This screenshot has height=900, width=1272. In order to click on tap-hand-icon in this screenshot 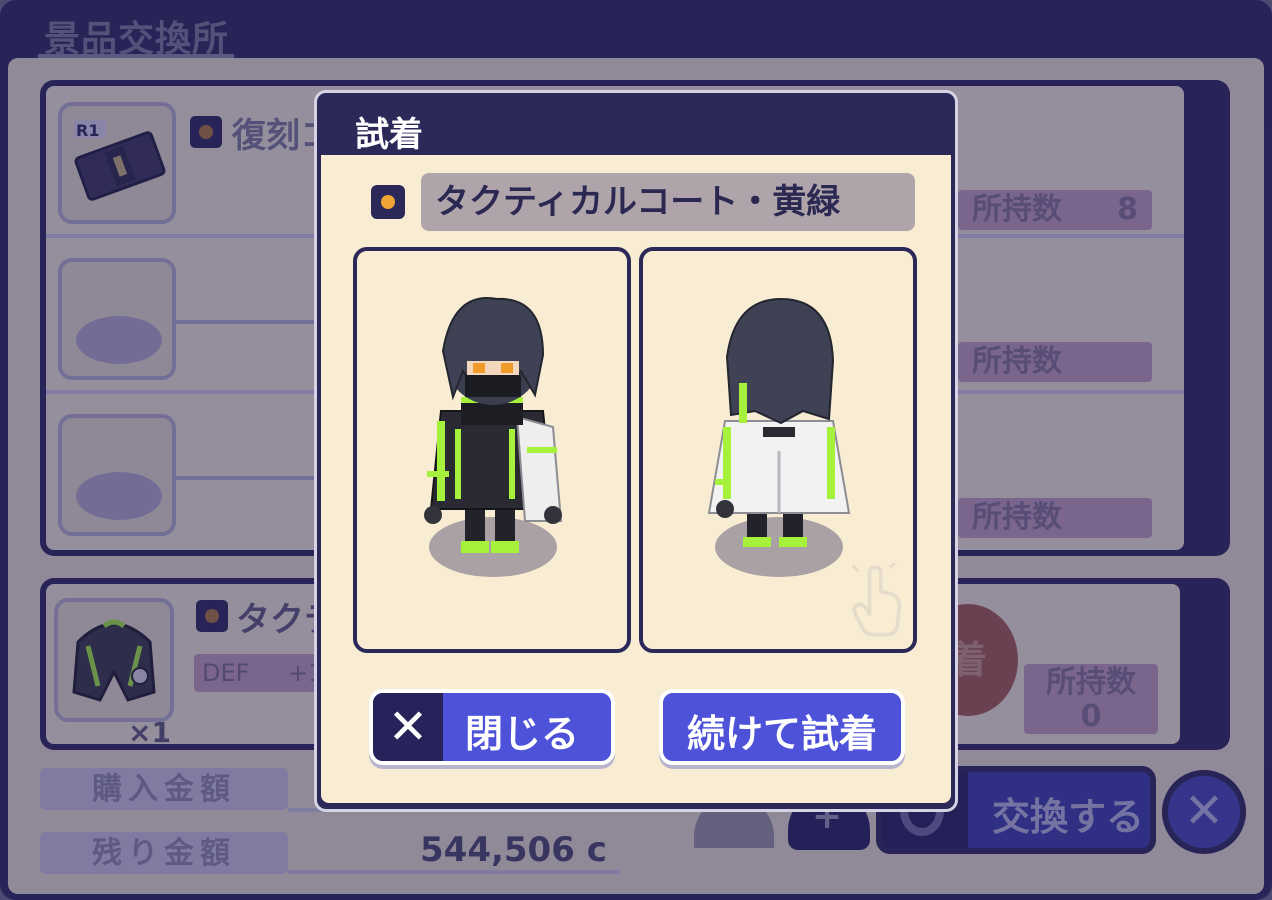, I will do `click(876, 600)`.